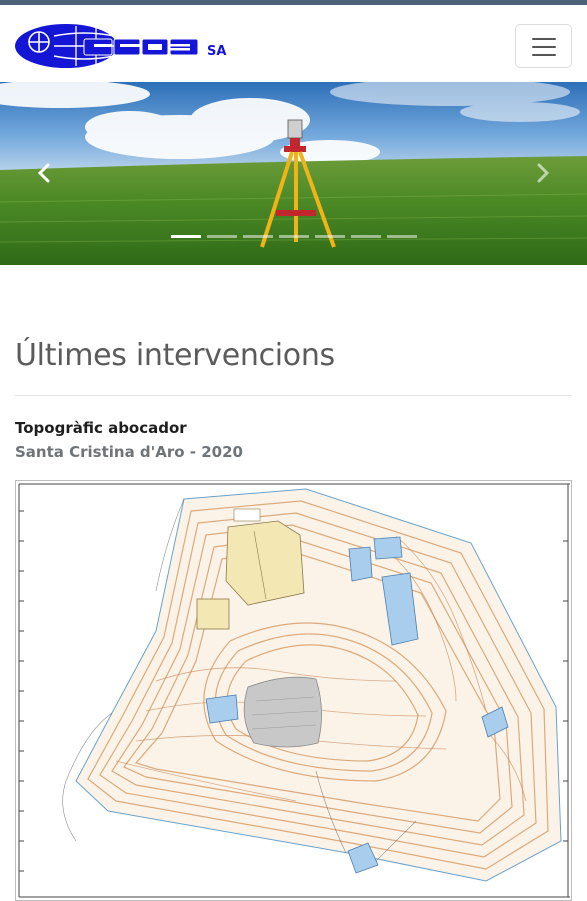 The image size is (587, 901). I want to click on menu-toggle-button, so click(543, 46).